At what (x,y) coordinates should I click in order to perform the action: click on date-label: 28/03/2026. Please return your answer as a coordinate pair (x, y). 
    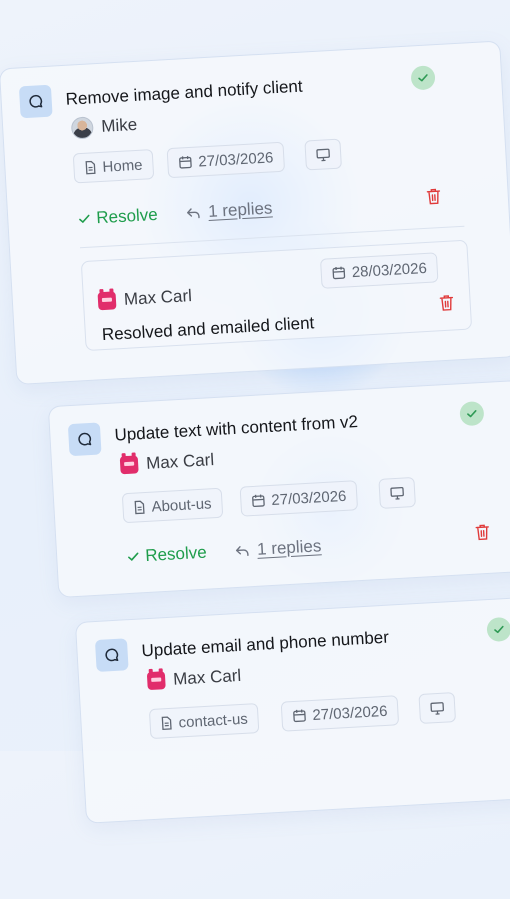
    Looking at the image, I should click on (389, 270).